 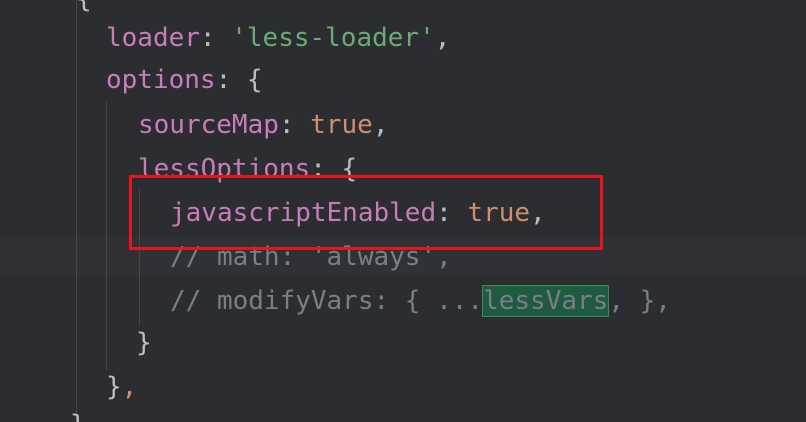 I want to click on annotation-highlight-box, so click(x=366, y=212).